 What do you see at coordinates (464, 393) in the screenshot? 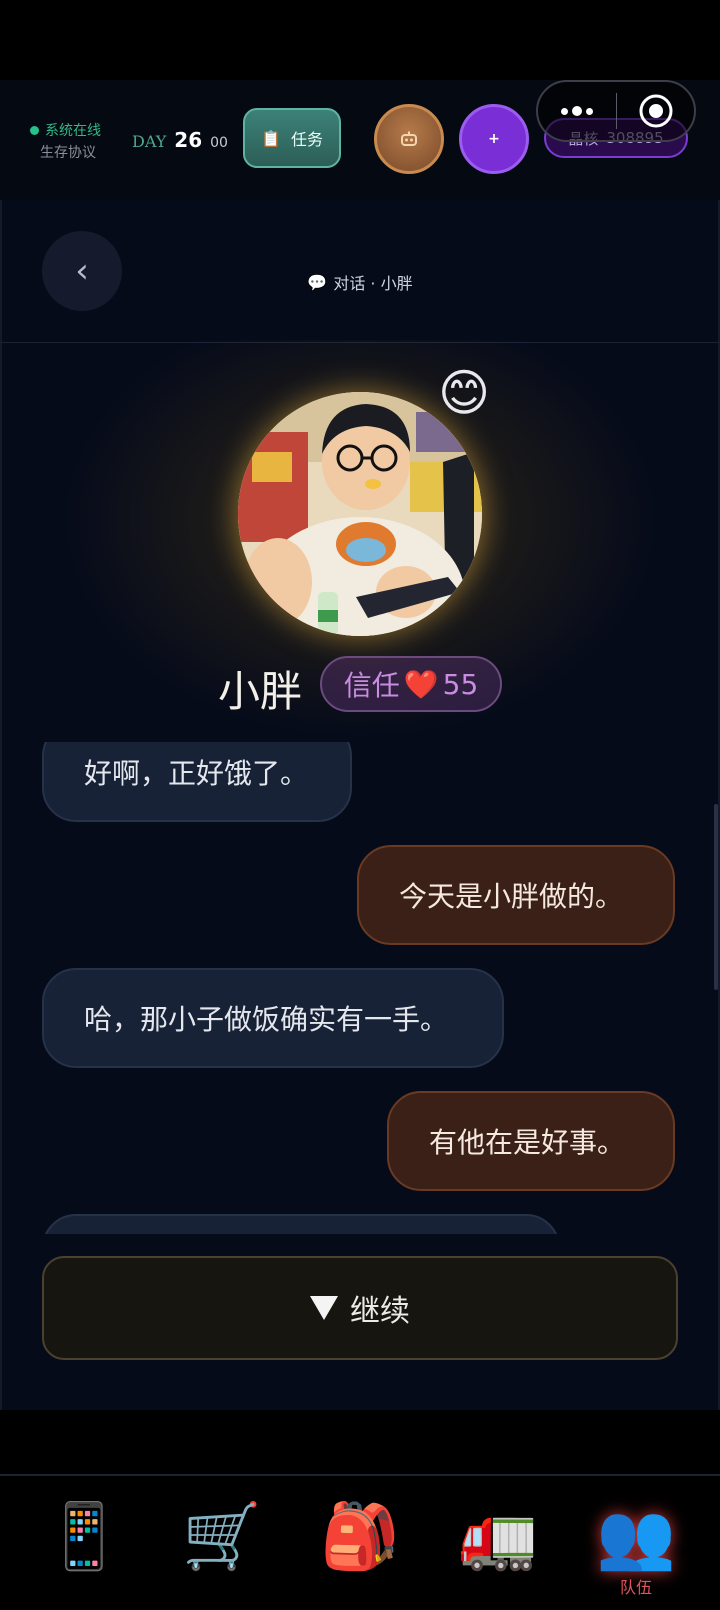
I see `mood-emoji-icon: 😊` at bounding box center [464, 393].